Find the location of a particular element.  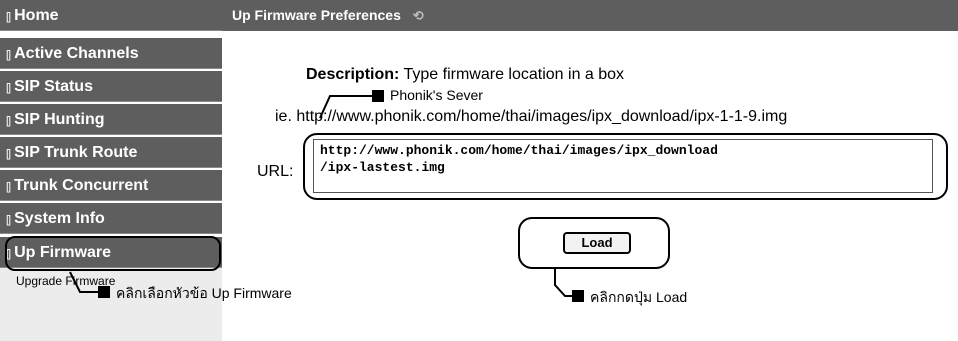

server-callout-line is located at coordinates (345, 107).